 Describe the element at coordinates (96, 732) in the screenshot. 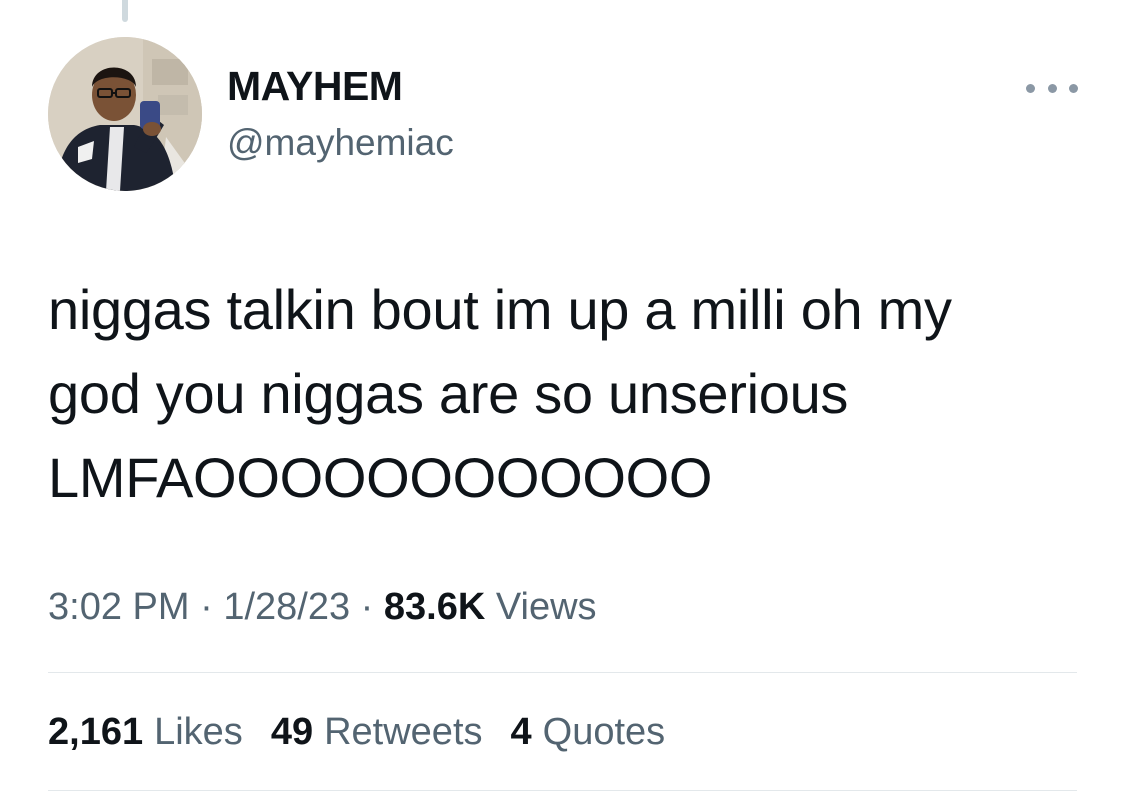

I see `likes-count: 2,161` at that location.